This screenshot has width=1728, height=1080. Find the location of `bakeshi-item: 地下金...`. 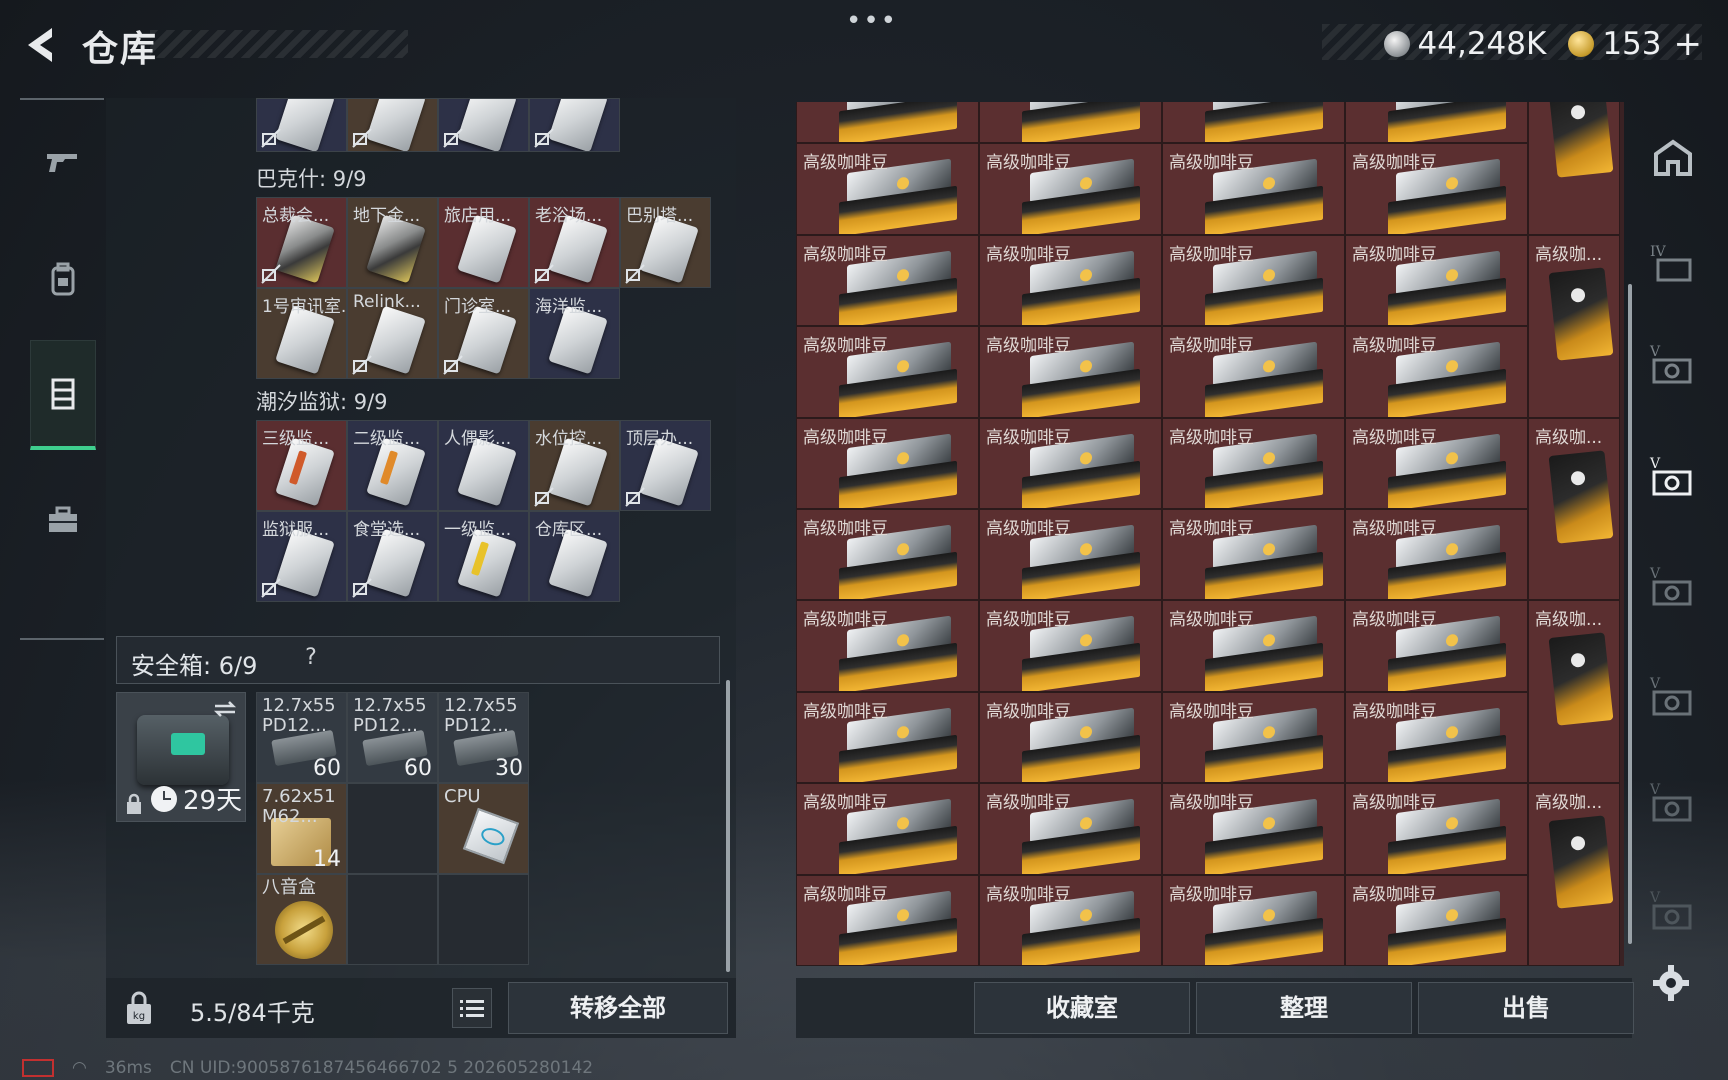

bakeshi-item: 地下金... is located at coordinates (392, 242).